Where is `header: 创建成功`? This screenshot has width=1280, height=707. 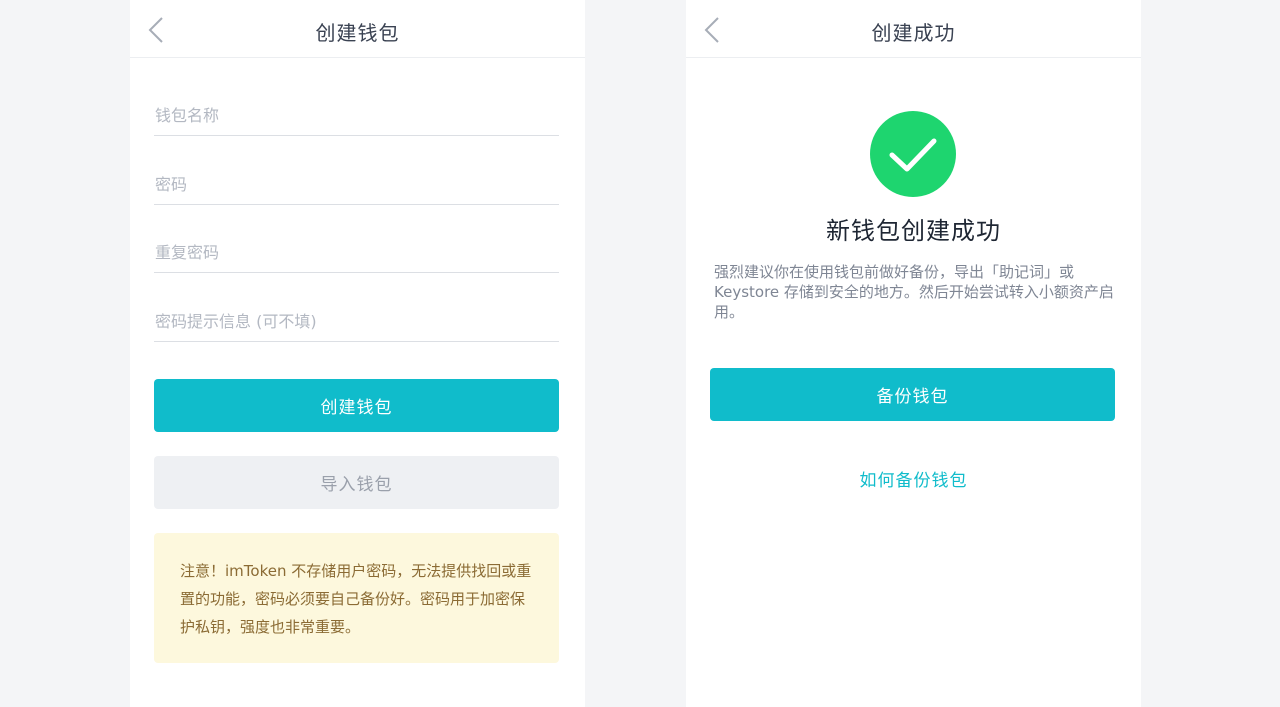
header: 创建成功 is located at coordinates (913, 29).